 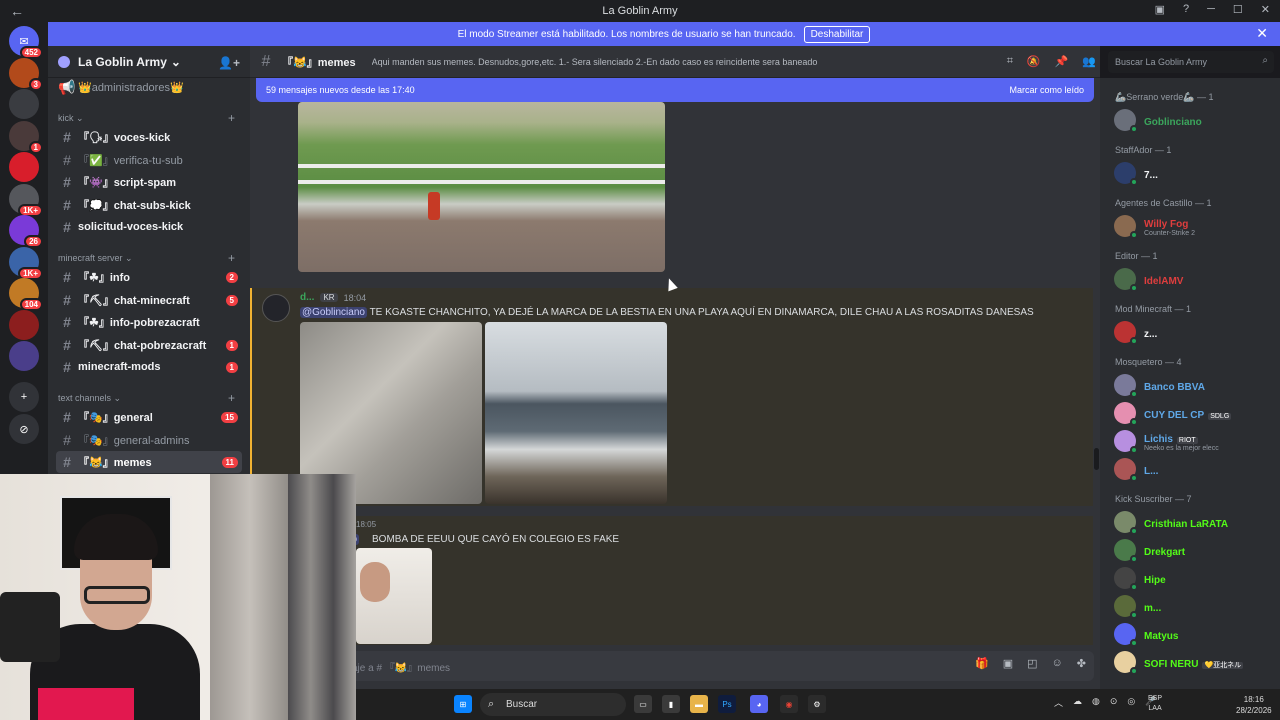 What do you see at coordinates (24, 11) in the screenshot?
I see `back-arrow-icon: ←` at bounding box center [24, 11].